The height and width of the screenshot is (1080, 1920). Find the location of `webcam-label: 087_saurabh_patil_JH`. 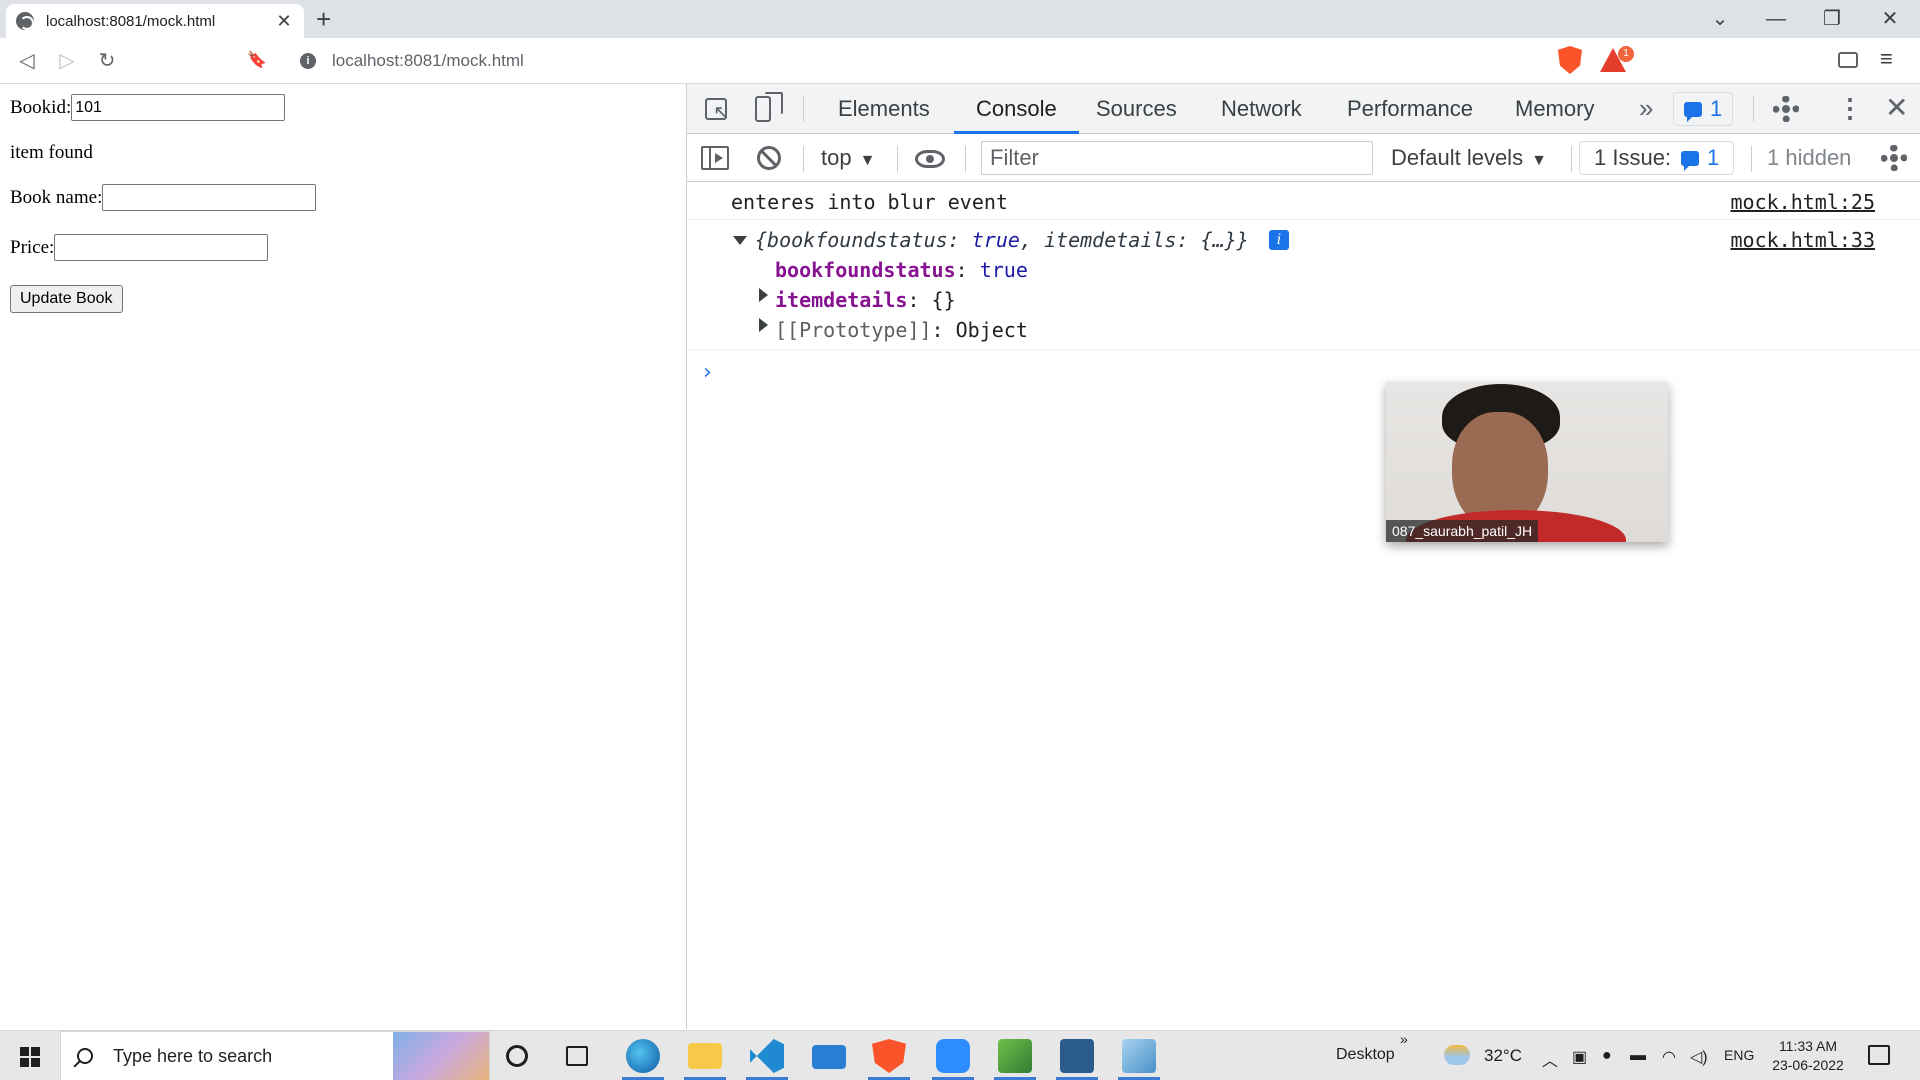

webcam-label: 087_saurabh_patil_JH is located at coordinates (1462, 531).